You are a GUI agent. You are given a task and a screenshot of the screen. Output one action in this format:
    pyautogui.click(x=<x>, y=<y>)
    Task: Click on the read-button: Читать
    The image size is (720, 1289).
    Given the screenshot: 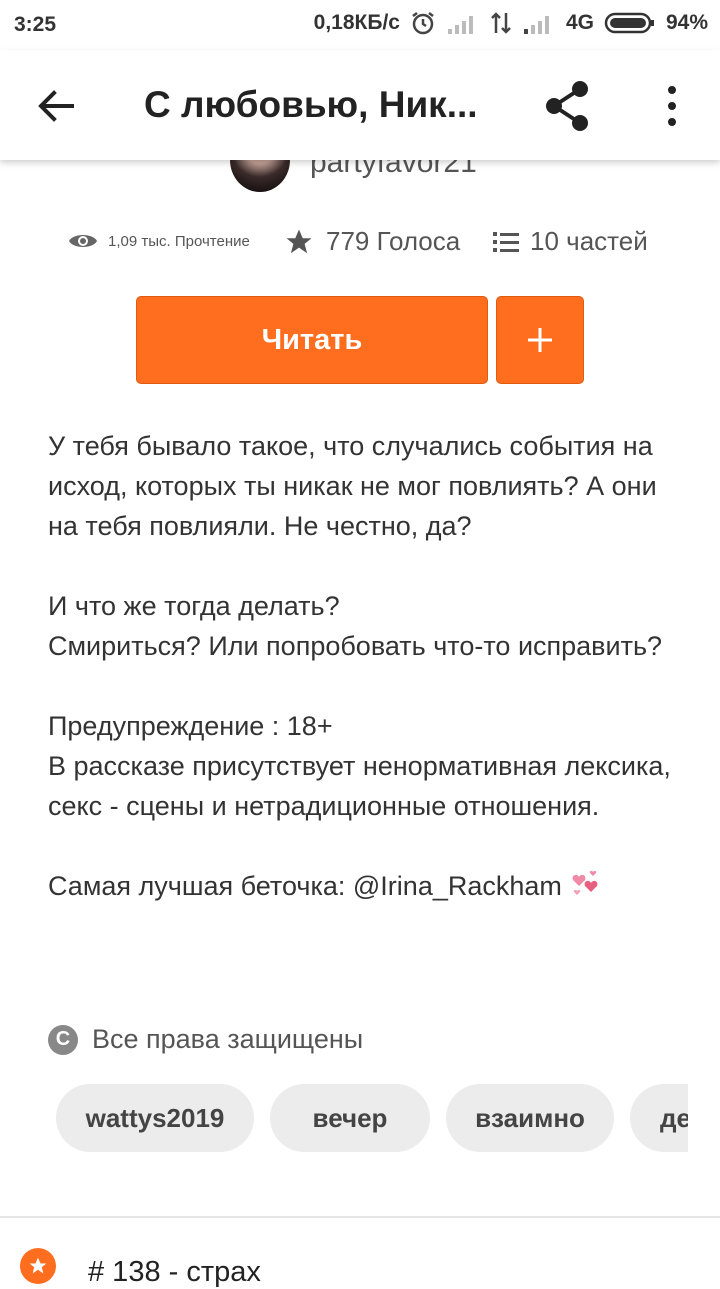 What is the action you would take?
    pyautogui.click(x=312, y=340)
    